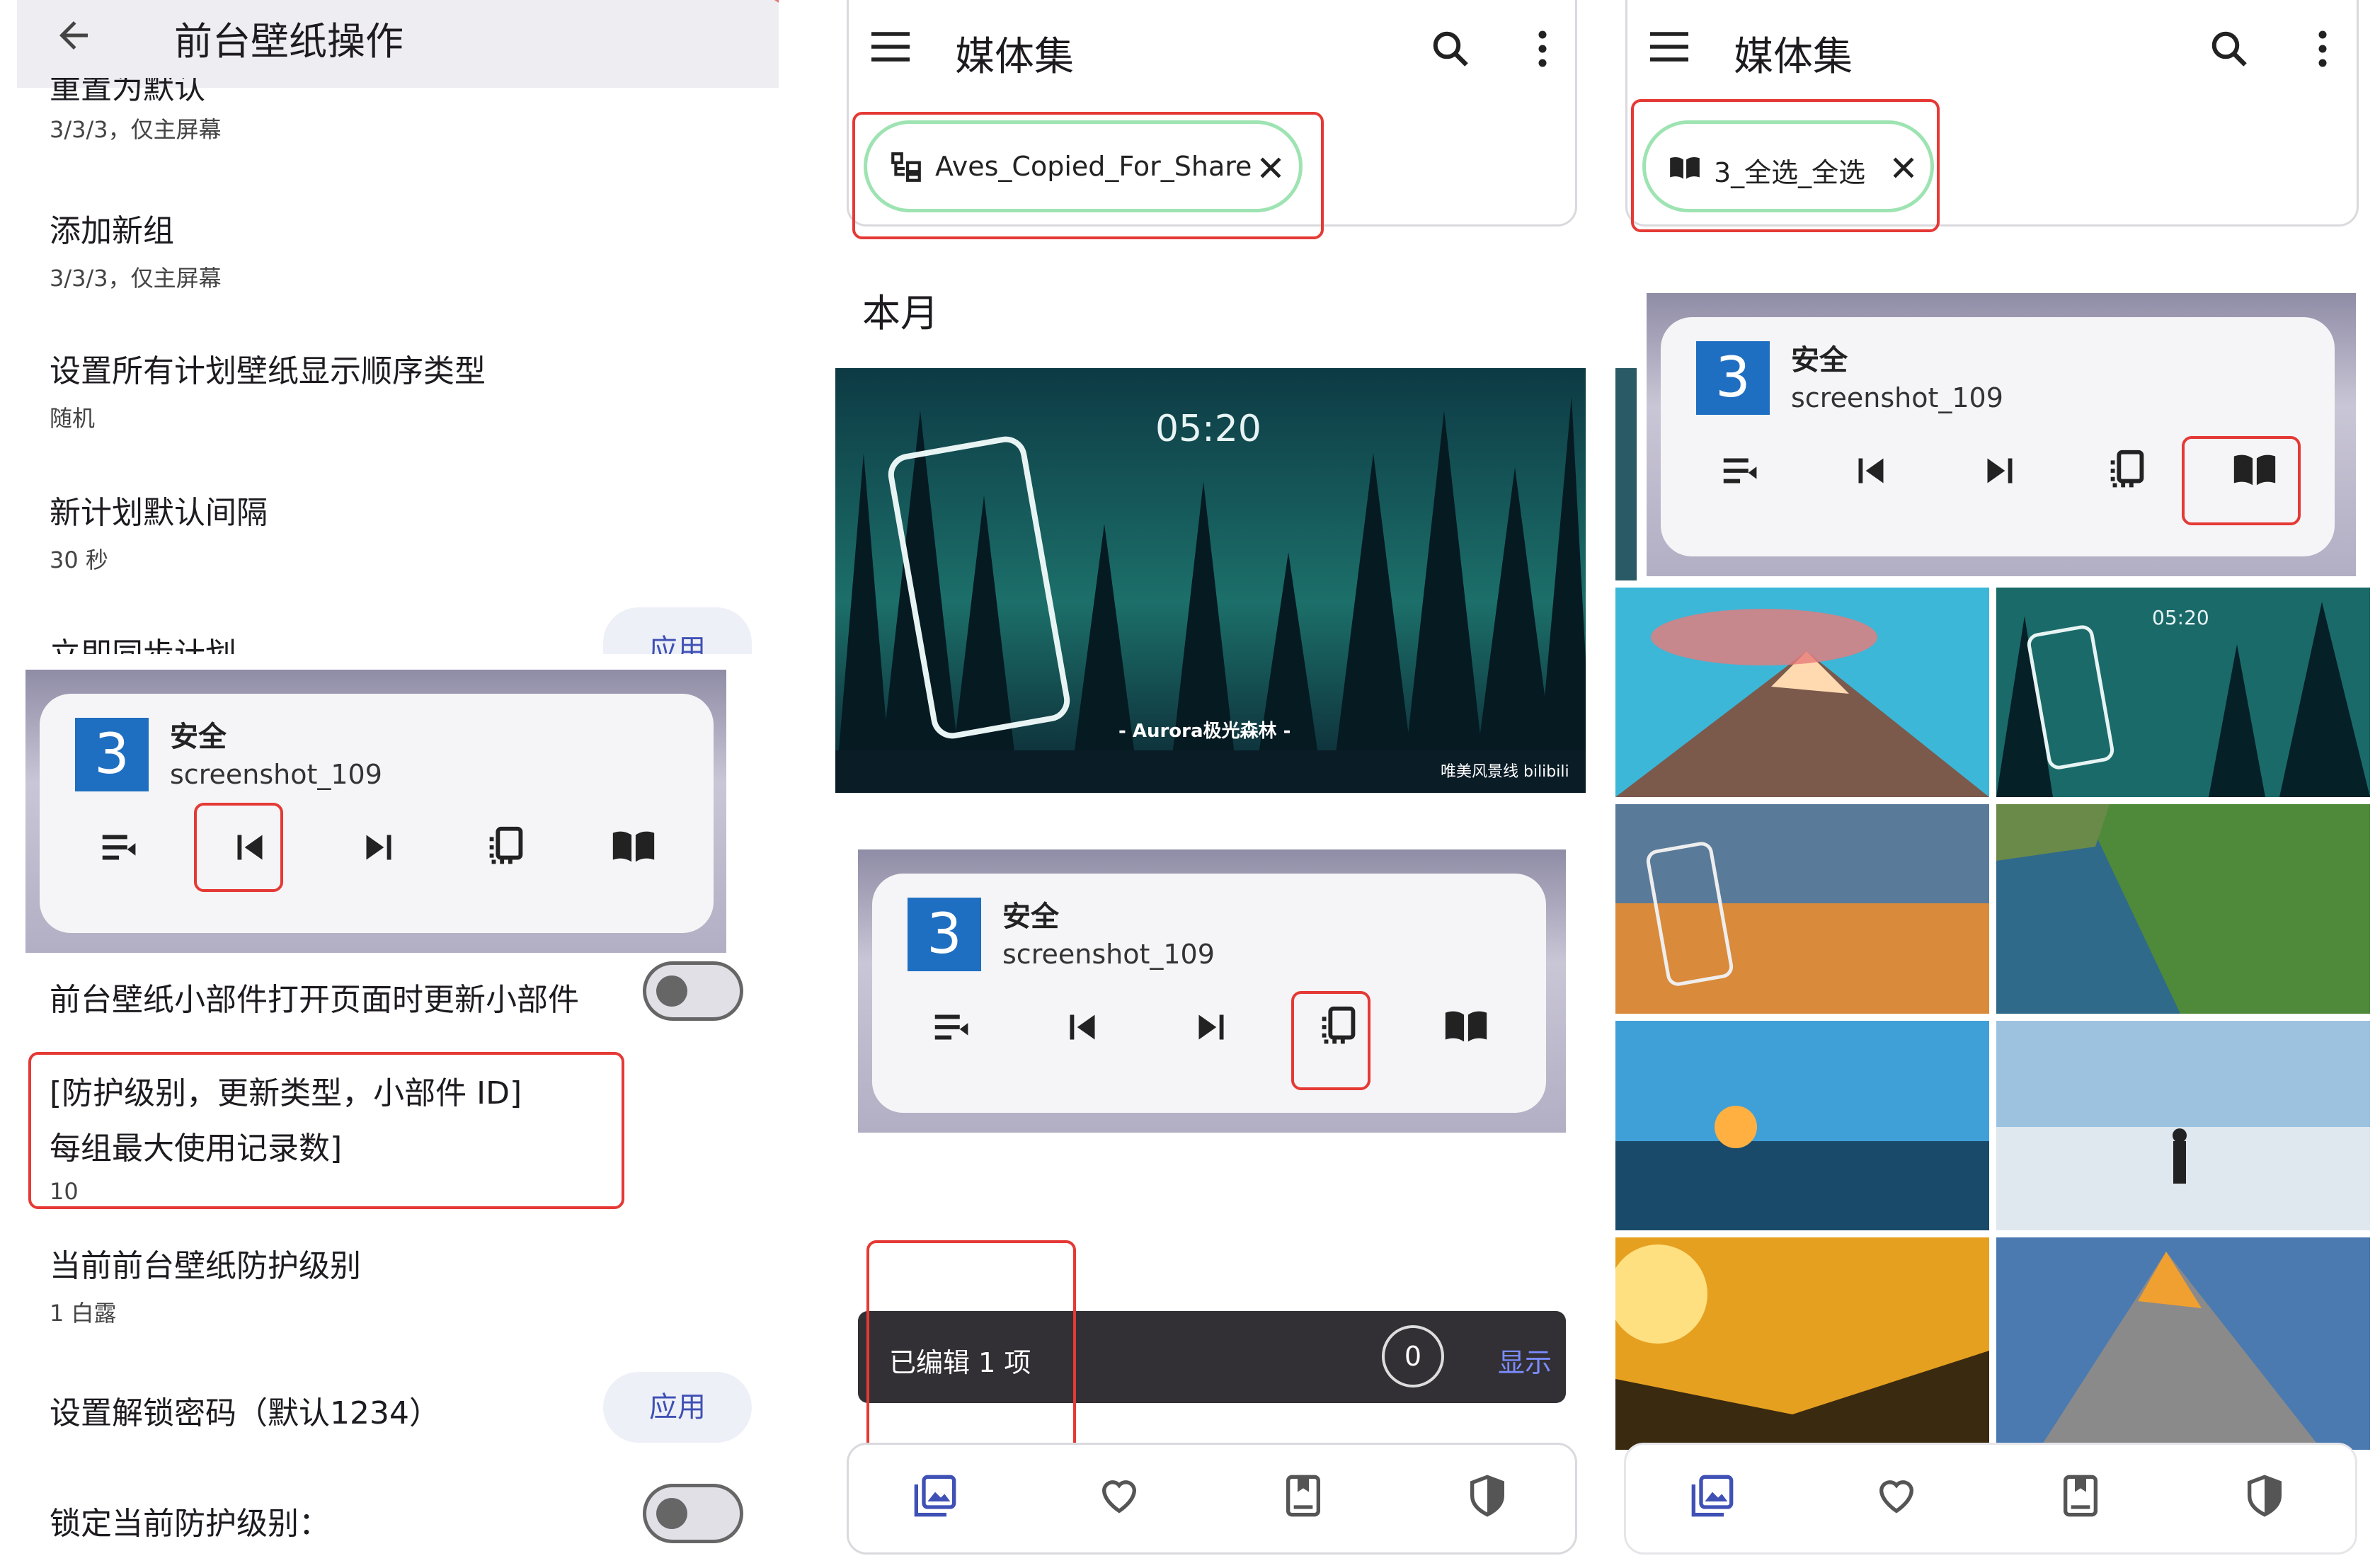  What do you see at coordinates (1802, 692) in the screenshot?
I see `thumb-mountain-sunset` at bounding box center [1802, 692].